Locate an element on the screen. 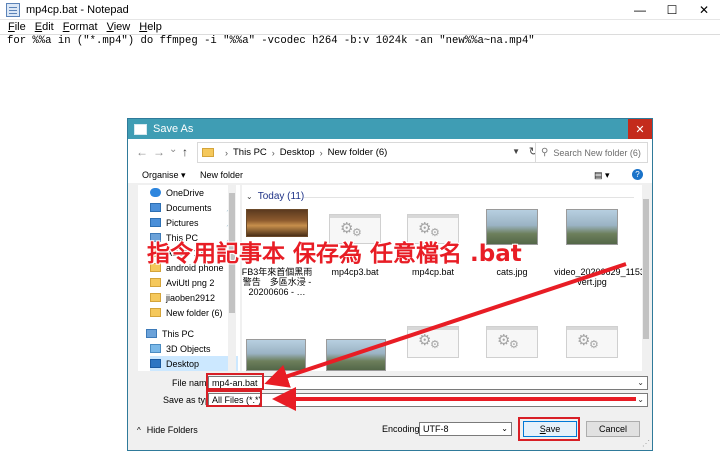  minimize-button: — is located at coordinates (640, 10).